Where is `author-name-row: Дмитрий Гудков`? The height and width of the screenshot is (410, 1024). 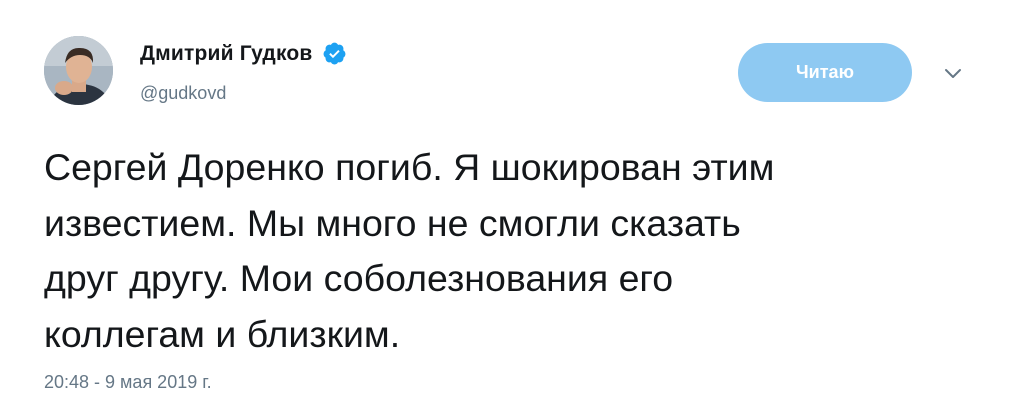
author-name-row: Дмитрий Гудков is located at coordinates (243, 53).